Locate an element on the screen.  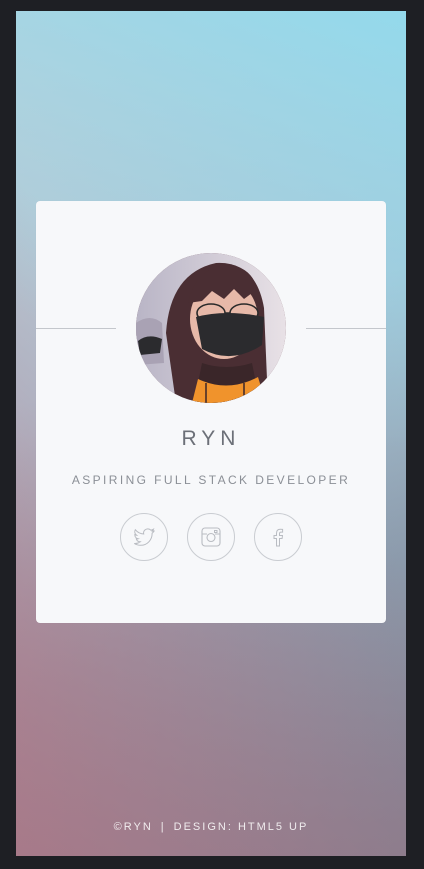
avatar is located at coordinates (211, 328).